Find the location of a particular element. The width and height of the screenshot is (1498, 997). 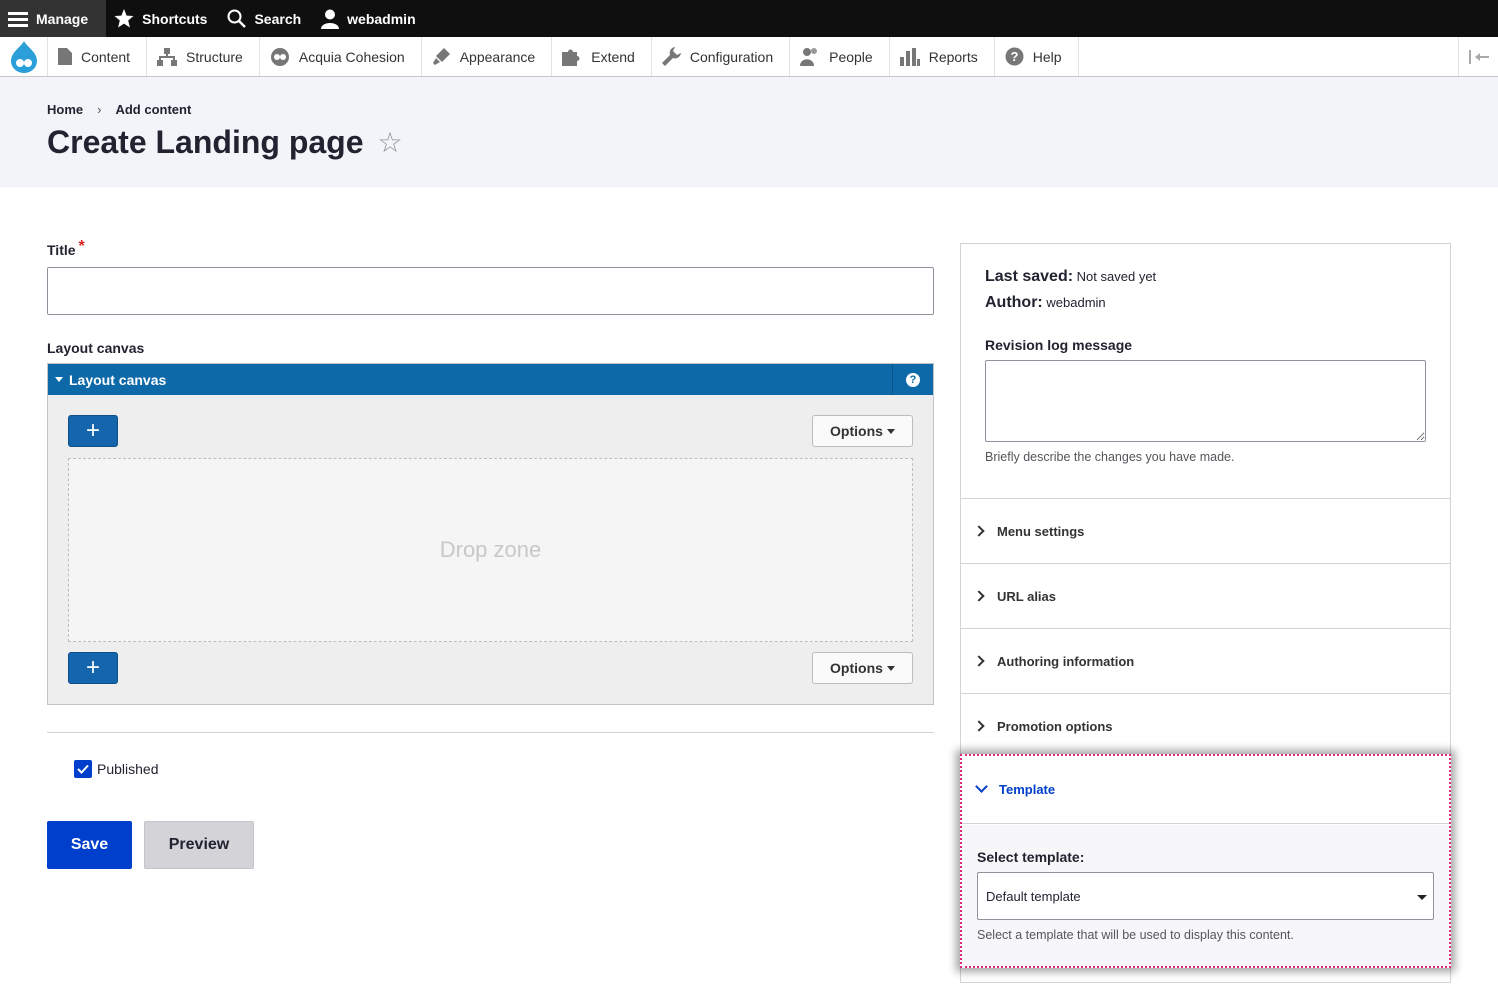

tray-item-label: Appearance is located at coordinates (497, 56).